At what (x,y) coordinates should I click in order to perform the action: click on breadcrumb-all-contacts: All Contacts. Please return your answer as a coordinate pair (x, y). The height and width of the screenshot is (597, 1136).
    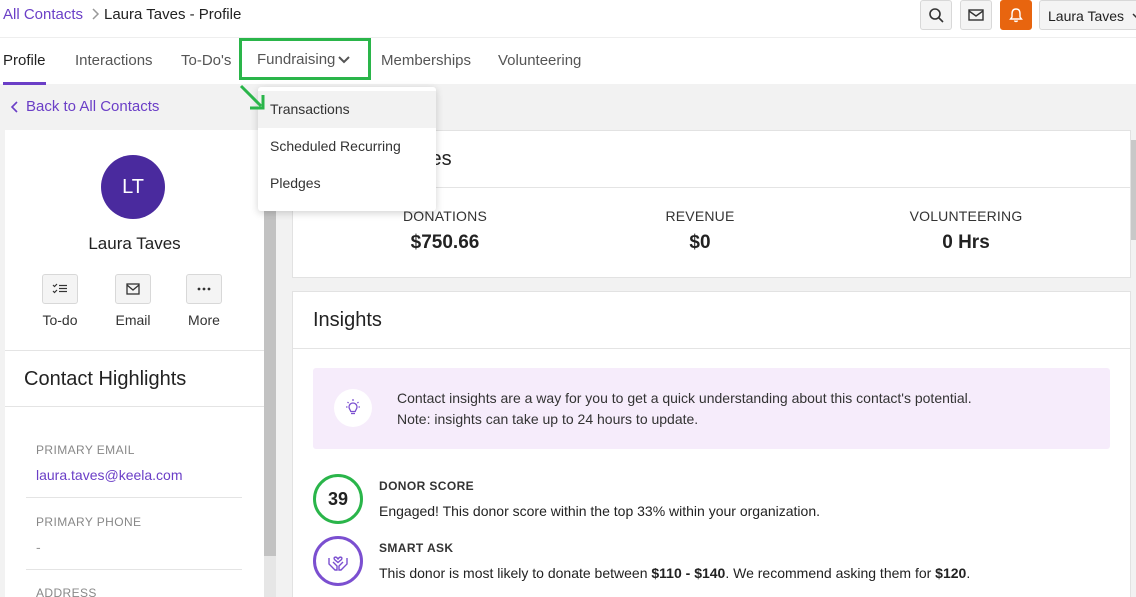
    Looking at the image, I should click on (43, 14).